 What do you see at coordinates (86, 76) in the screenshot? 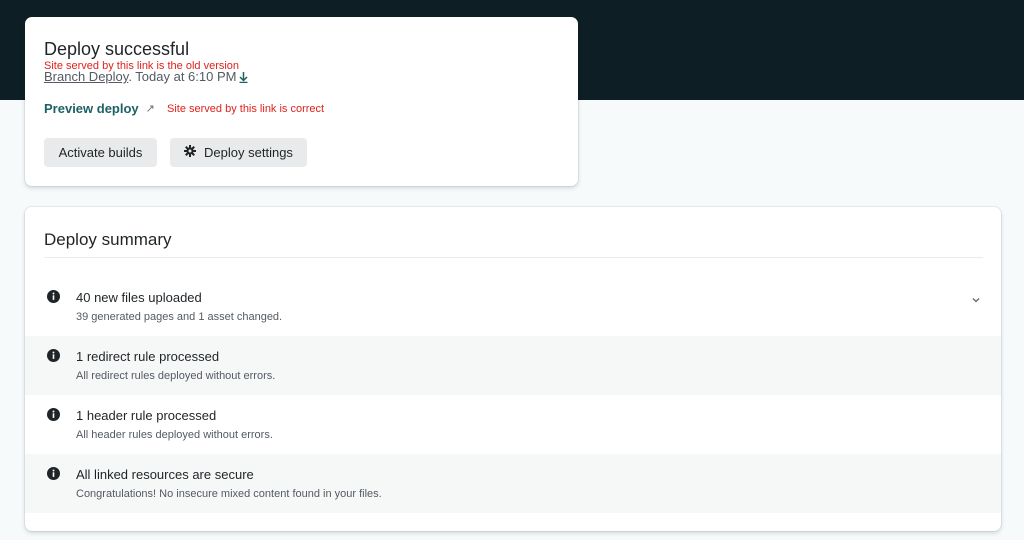
I see `branch-deploy-link: Branch Deploy` at bounding box center [86, 76].